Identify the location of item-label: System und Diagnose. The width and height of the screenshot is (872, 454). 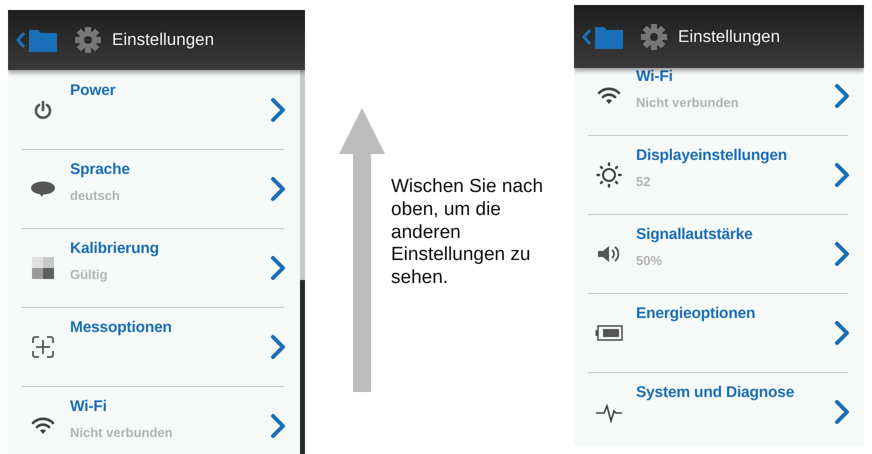
(716, 393).